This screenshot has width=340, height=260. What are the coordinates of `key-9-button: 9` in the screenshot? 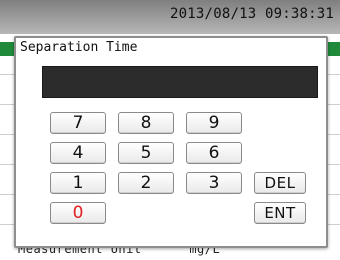 It's located at (214, 123).